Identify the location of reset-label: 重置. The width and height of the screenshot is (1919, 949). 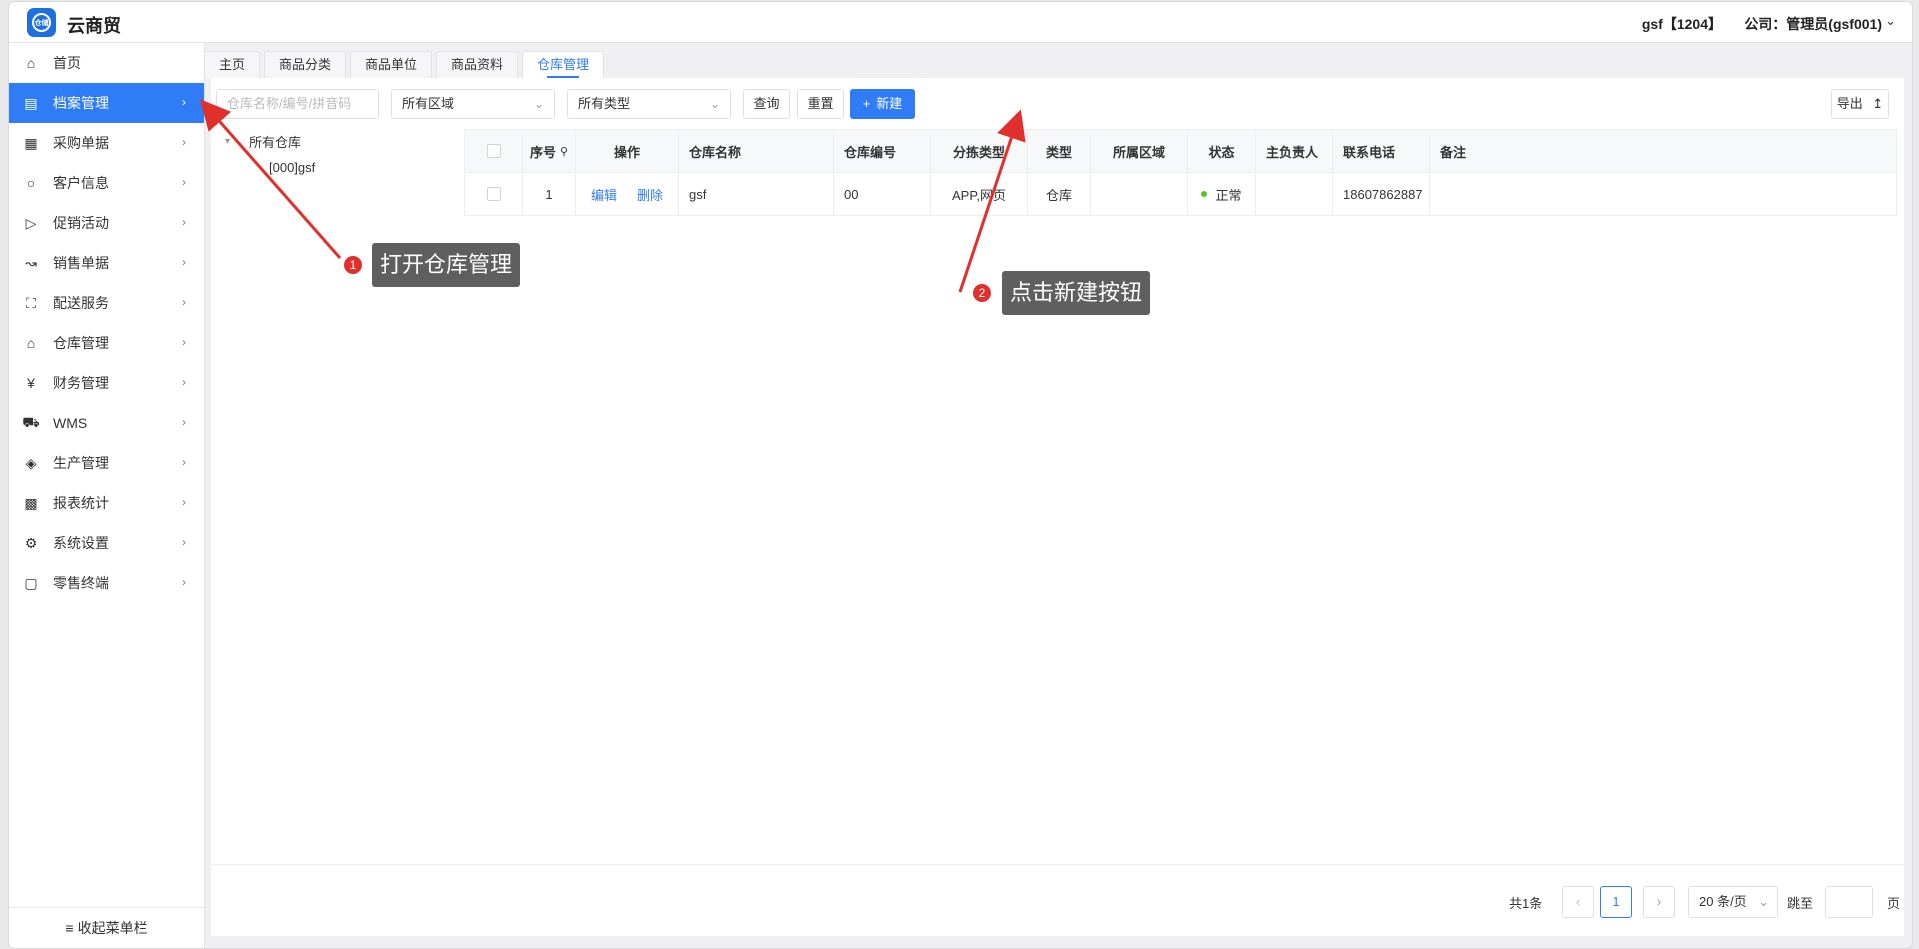
(820, 103).